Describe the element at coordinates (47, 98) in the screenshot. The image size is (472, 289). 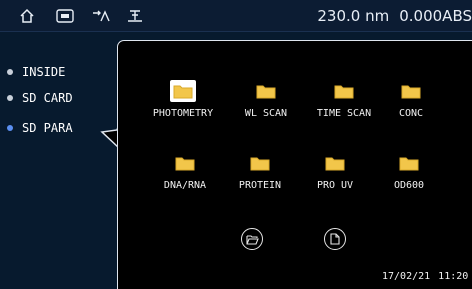
I see `sidebar-item-label: SD CARD` at that location.